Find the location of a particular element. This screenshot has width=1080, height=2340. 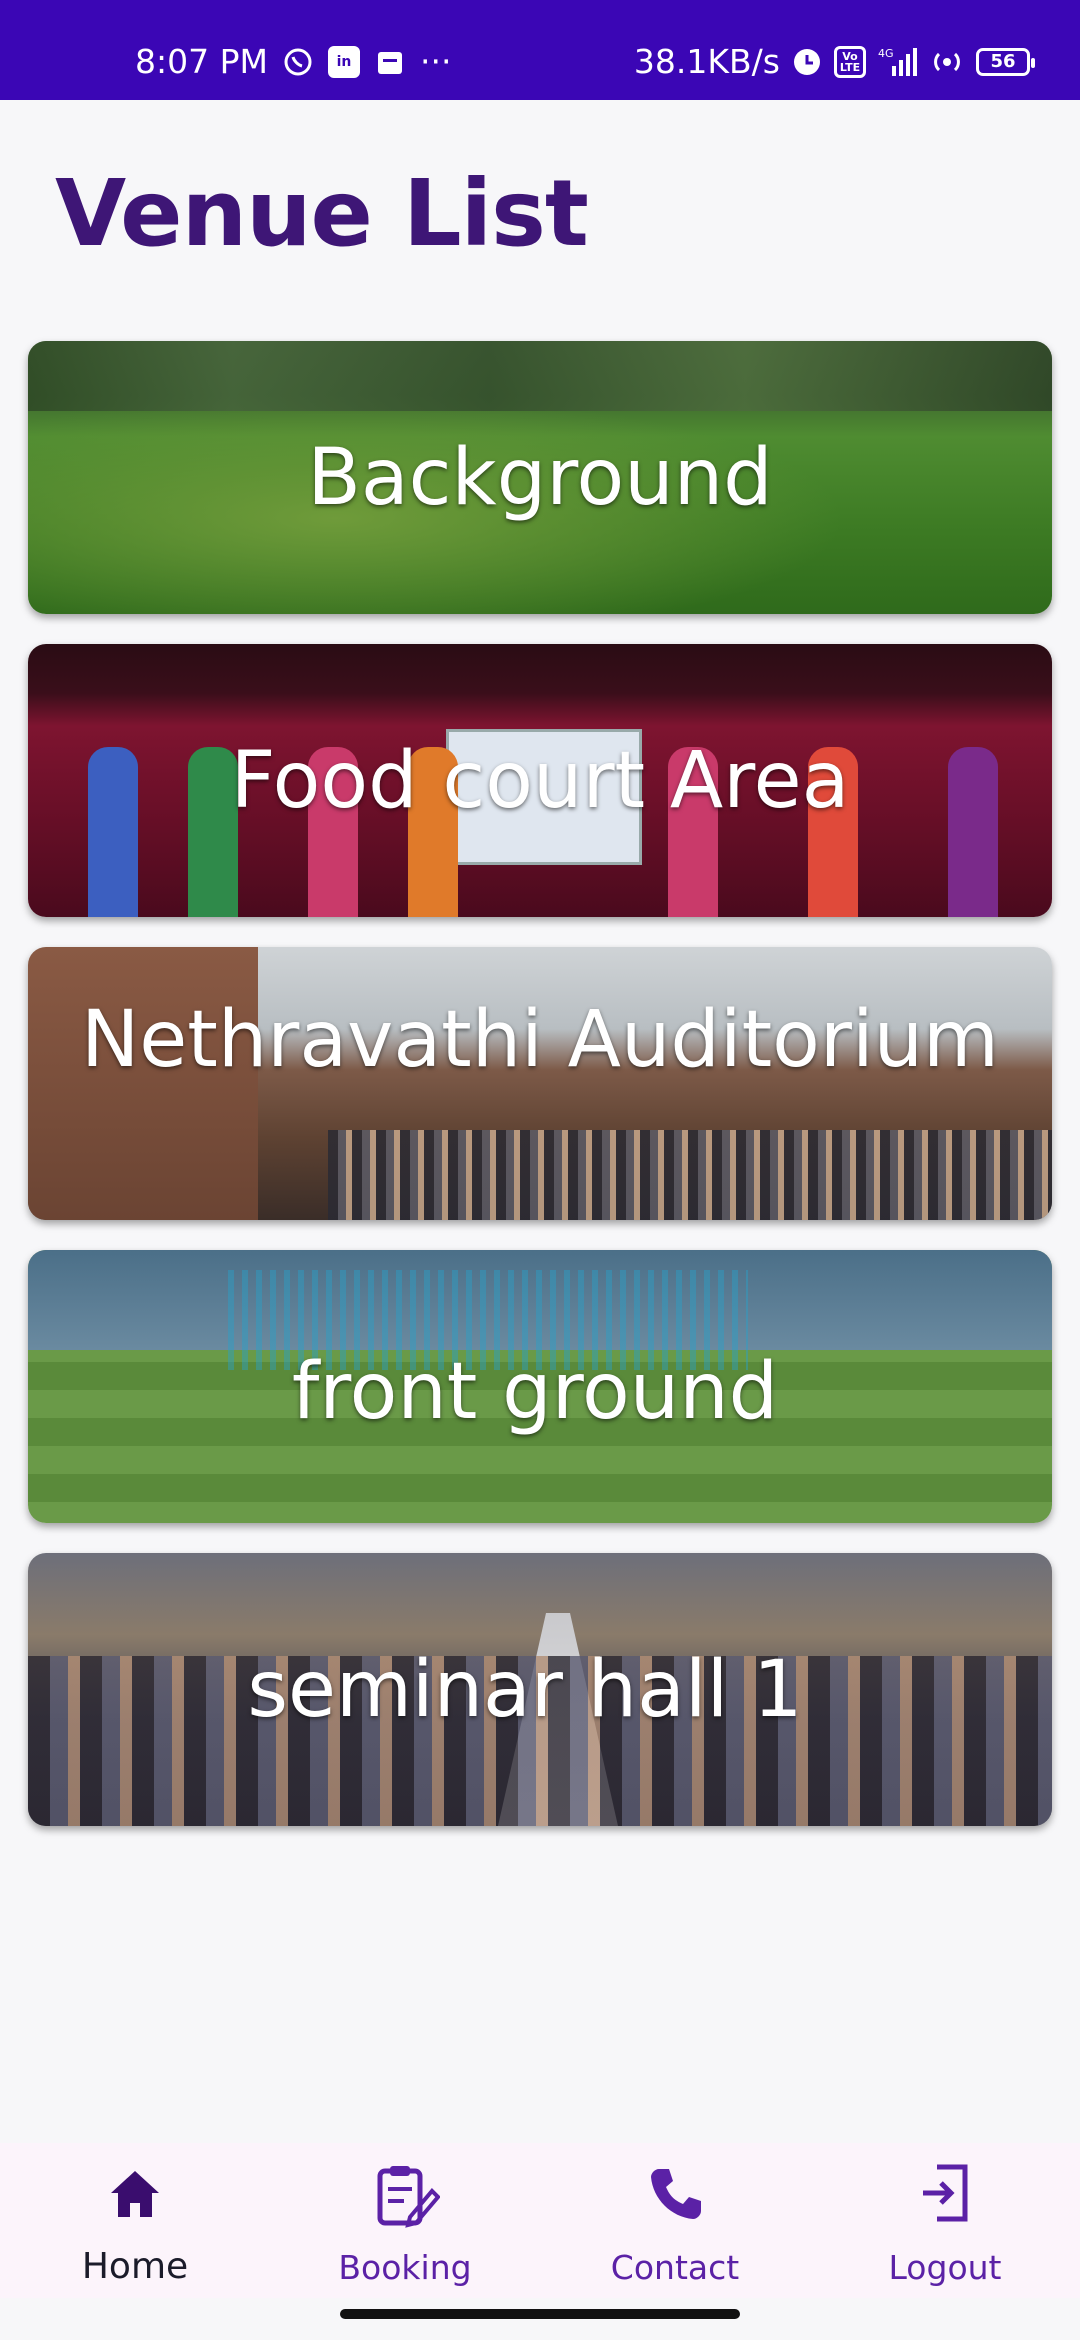

venue-card-nethravathi-auditorium: Nethravathi Auditorium is located at coordinates (540, 1083).